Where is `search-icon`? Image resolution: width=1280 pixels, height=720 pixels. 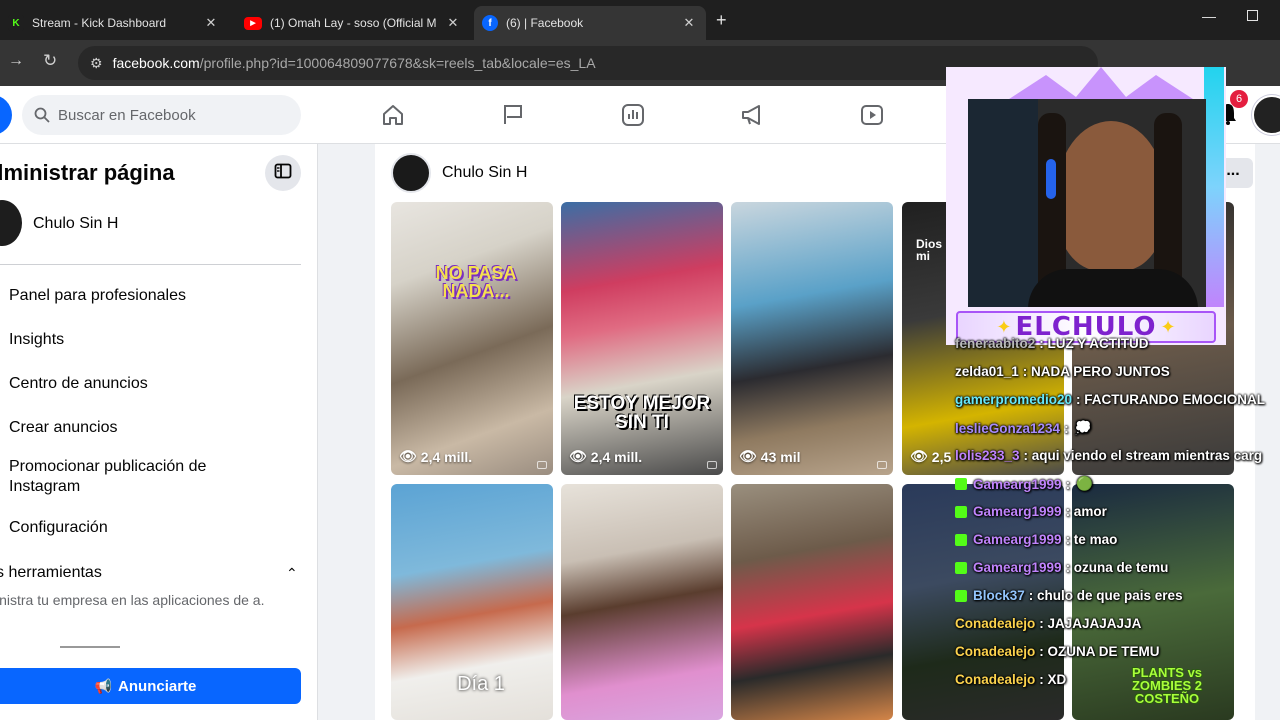 search-icon is located at coordinates (42, 115).